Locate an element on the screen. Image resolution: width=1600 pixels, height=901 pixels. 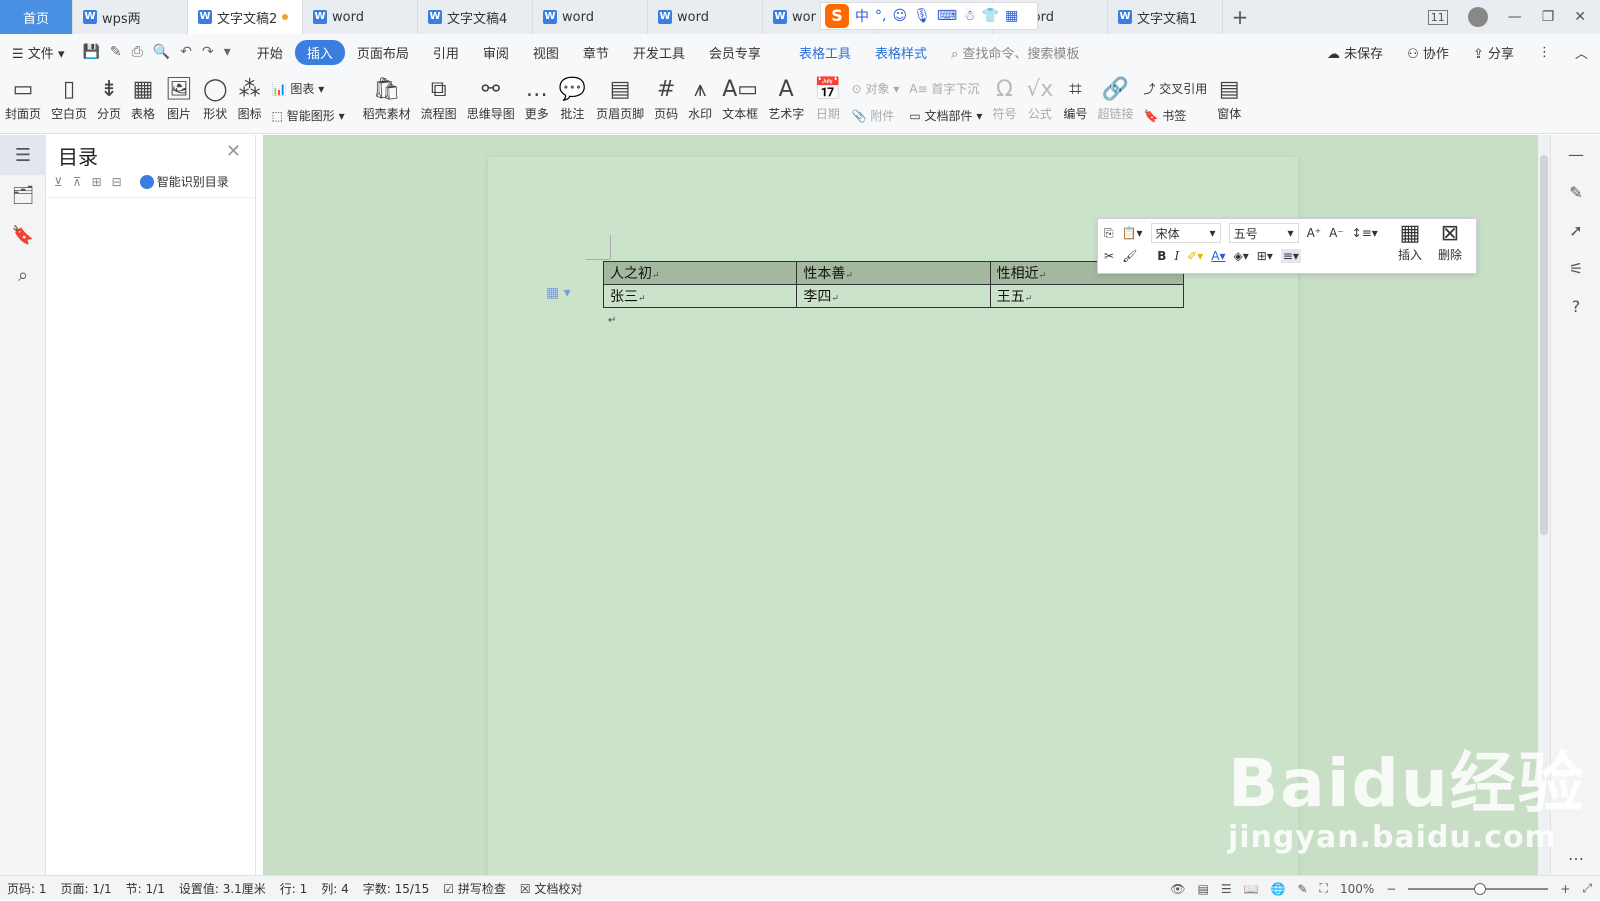
context-menu-item: 表格样式 is located at coordinates (901, 52).